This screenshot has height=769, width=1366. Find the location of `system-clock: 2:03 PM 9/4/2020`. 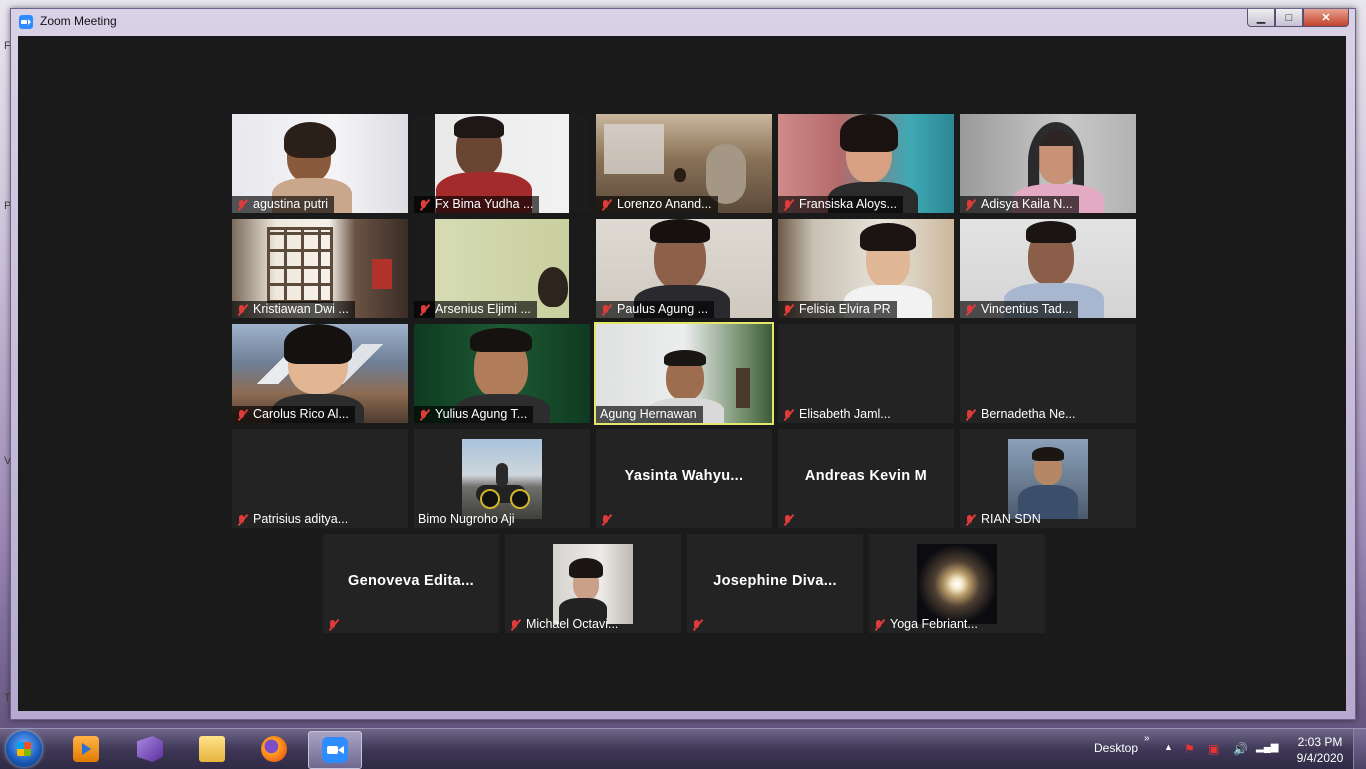

system-clock: 2:03 PM 9/4/2020 is located at coordinates (1320, 750).